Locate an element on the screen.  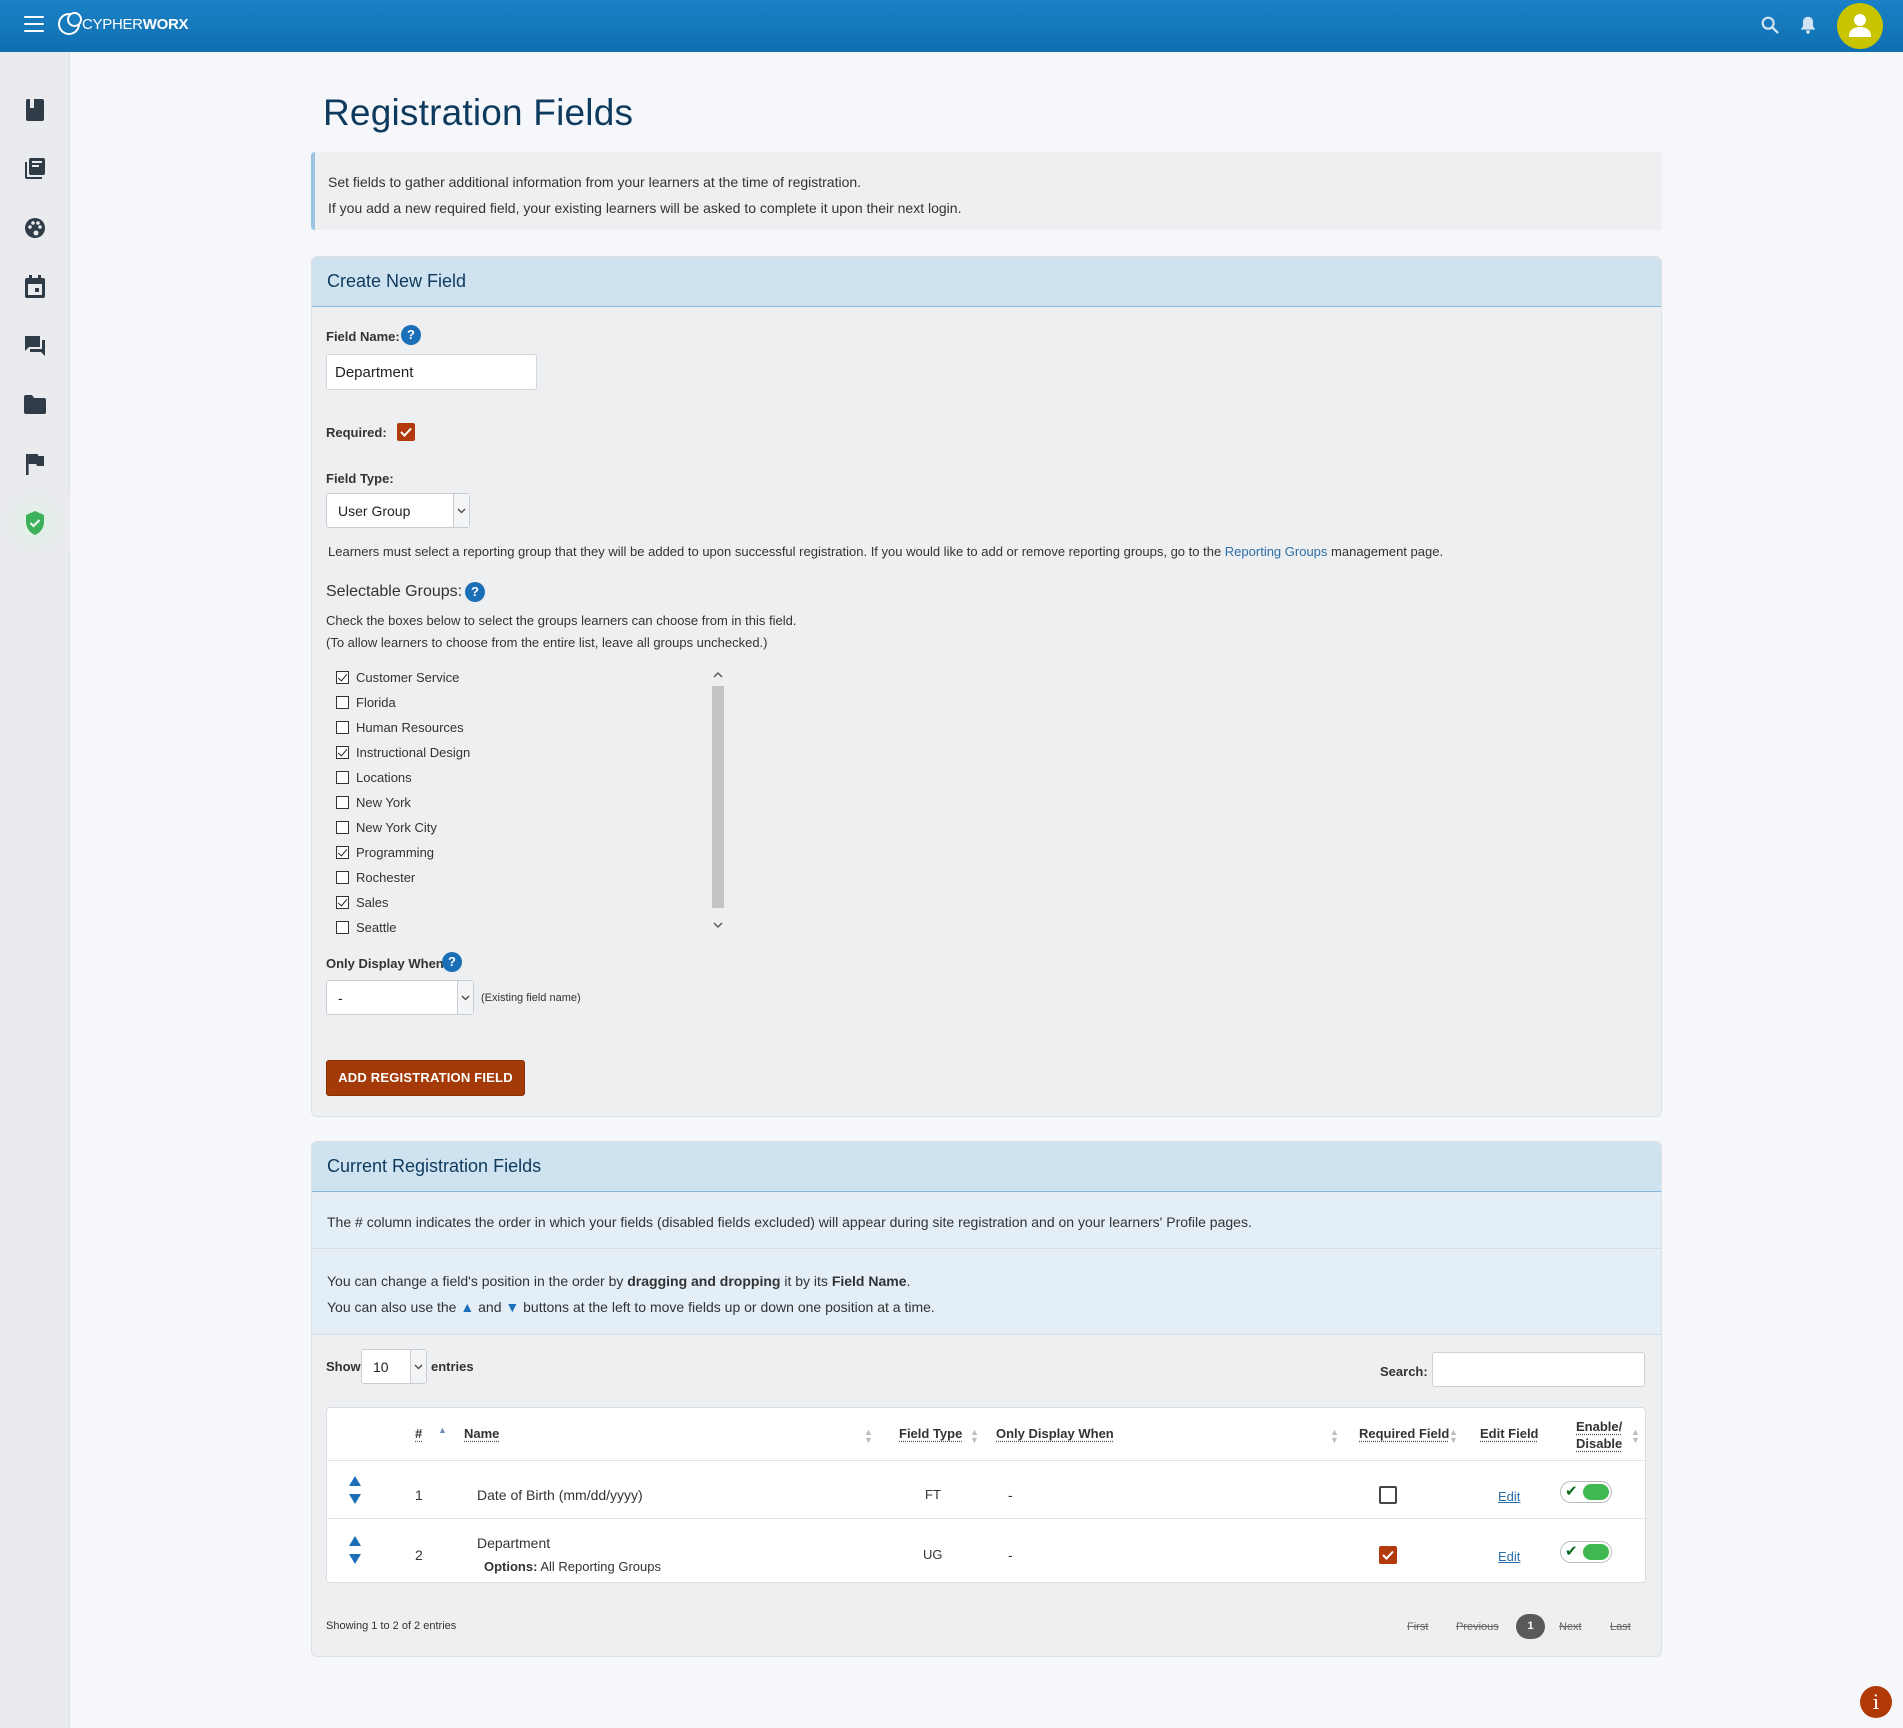
groups-scrollbar is located at coordinates (718, 802).